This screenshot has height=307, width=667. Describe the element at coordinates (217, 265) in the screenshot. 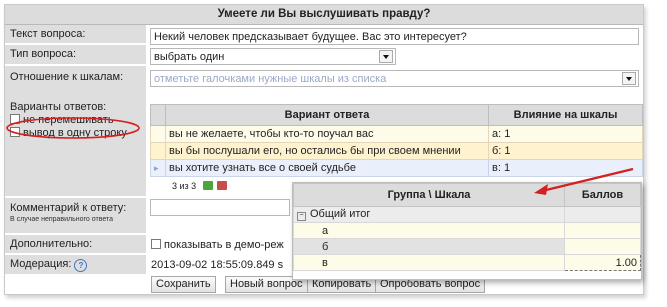

I see `moderation-value: 2013-09-02 18:55:09.849 s` at that location.